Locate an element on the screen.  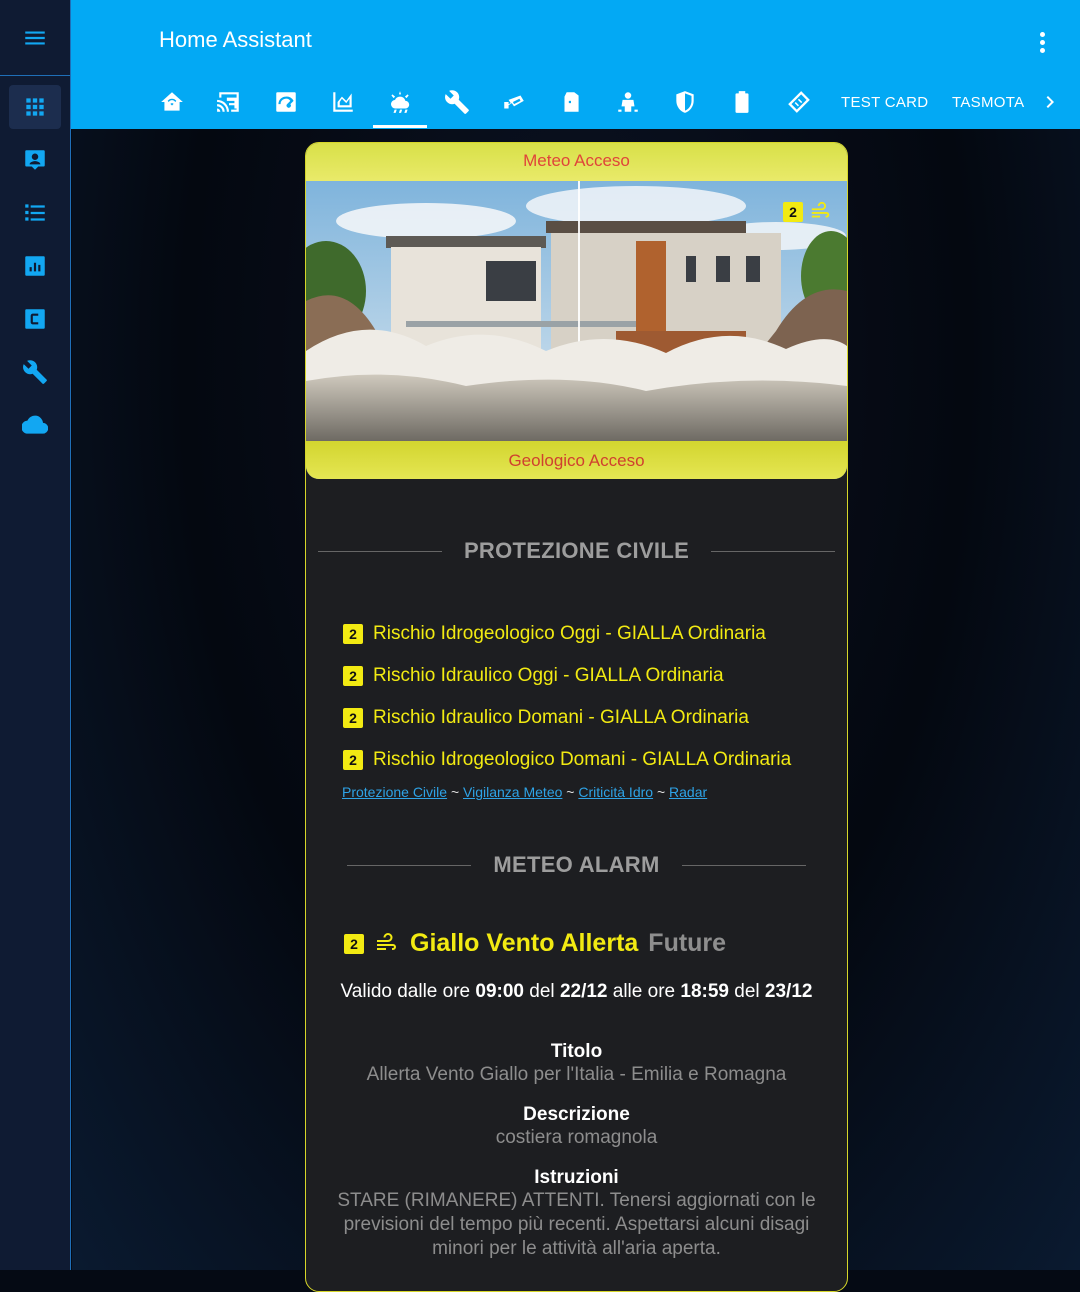
tab-security is located at coordinates (685, 102).